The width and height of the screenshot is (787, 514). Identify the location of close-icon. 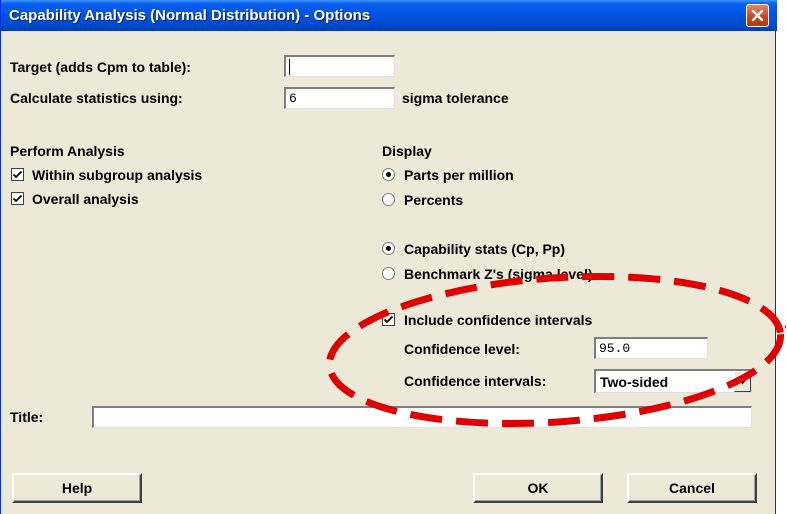
(757, 15).